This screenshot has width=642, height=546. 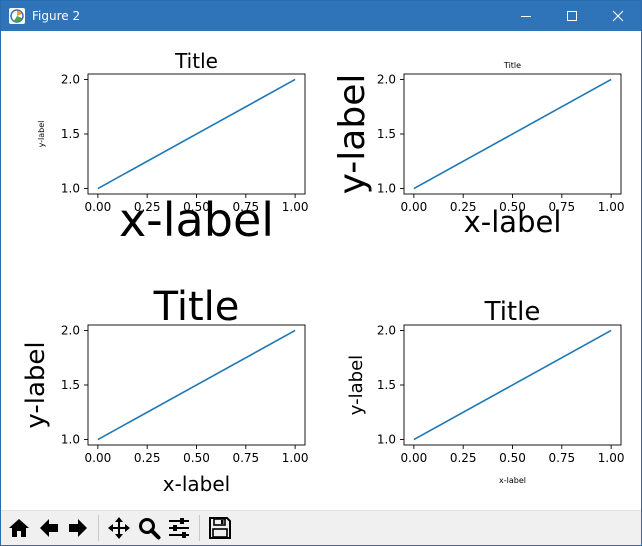 I want to click on forward-button, so click(x=78, y=528).